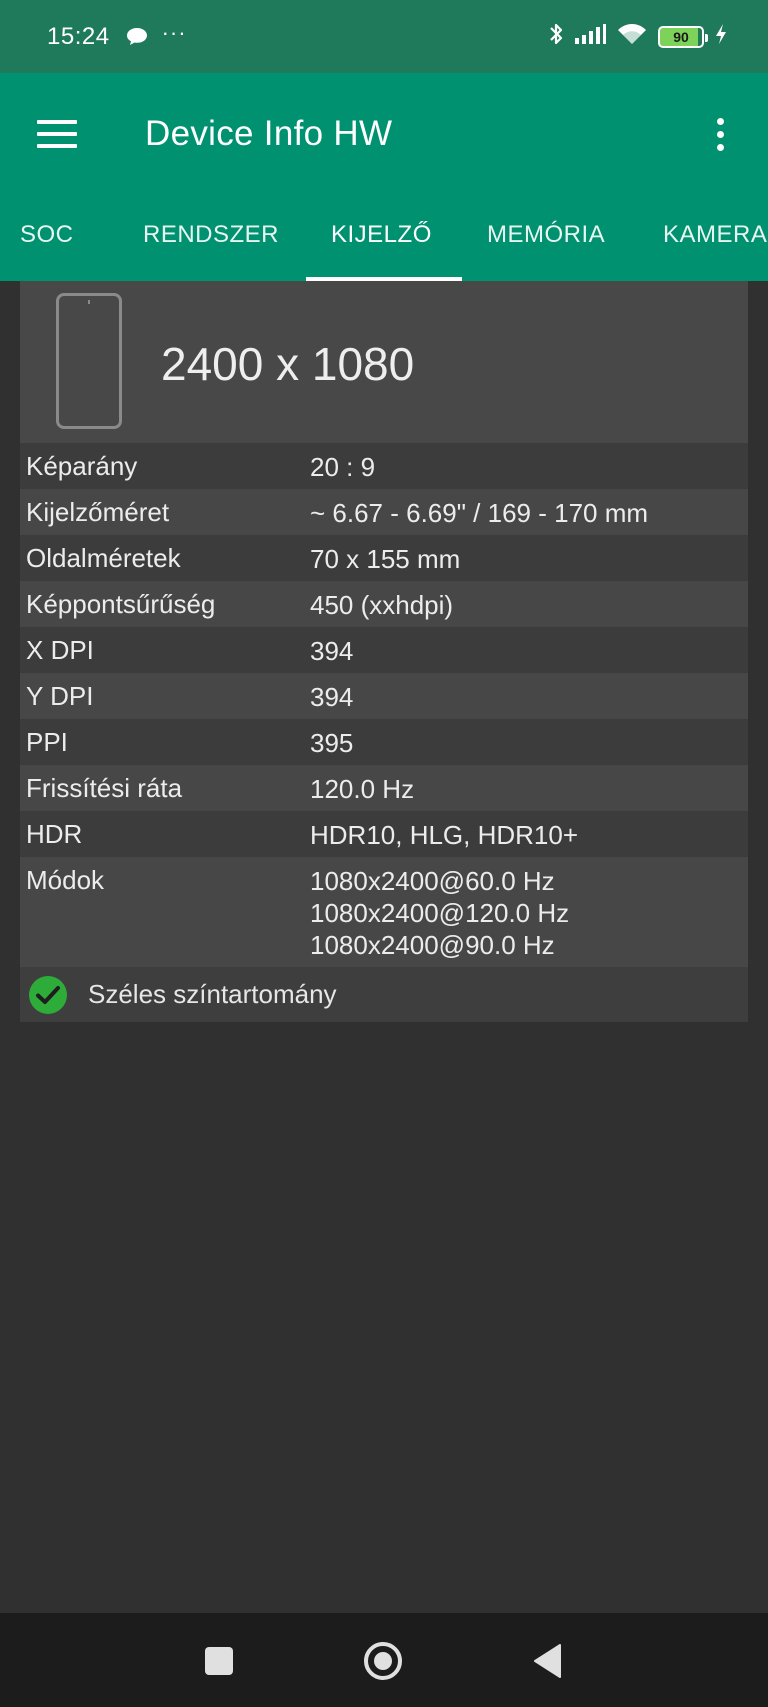  Describe the element at coordinates (384, 696) in the screenshot. I see `info-row: Y DPI 394` at that location.